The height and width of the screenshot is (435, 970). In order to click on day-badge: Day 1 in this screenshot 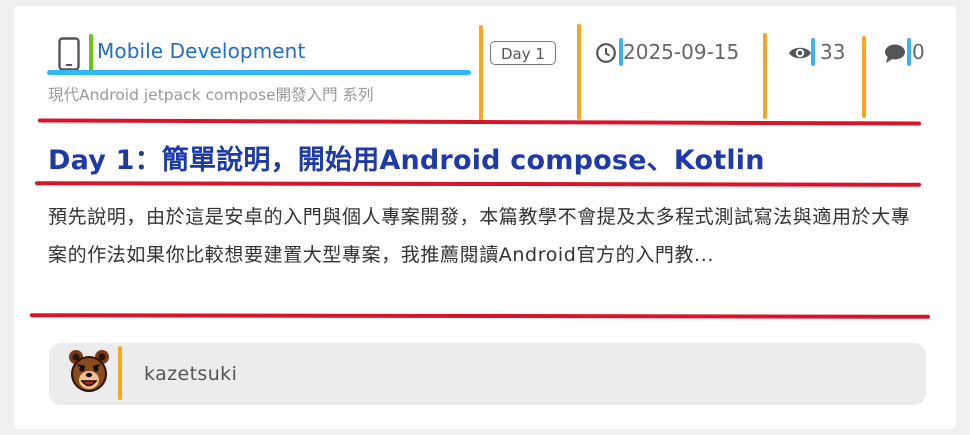, I will do `click(523, 53)`.